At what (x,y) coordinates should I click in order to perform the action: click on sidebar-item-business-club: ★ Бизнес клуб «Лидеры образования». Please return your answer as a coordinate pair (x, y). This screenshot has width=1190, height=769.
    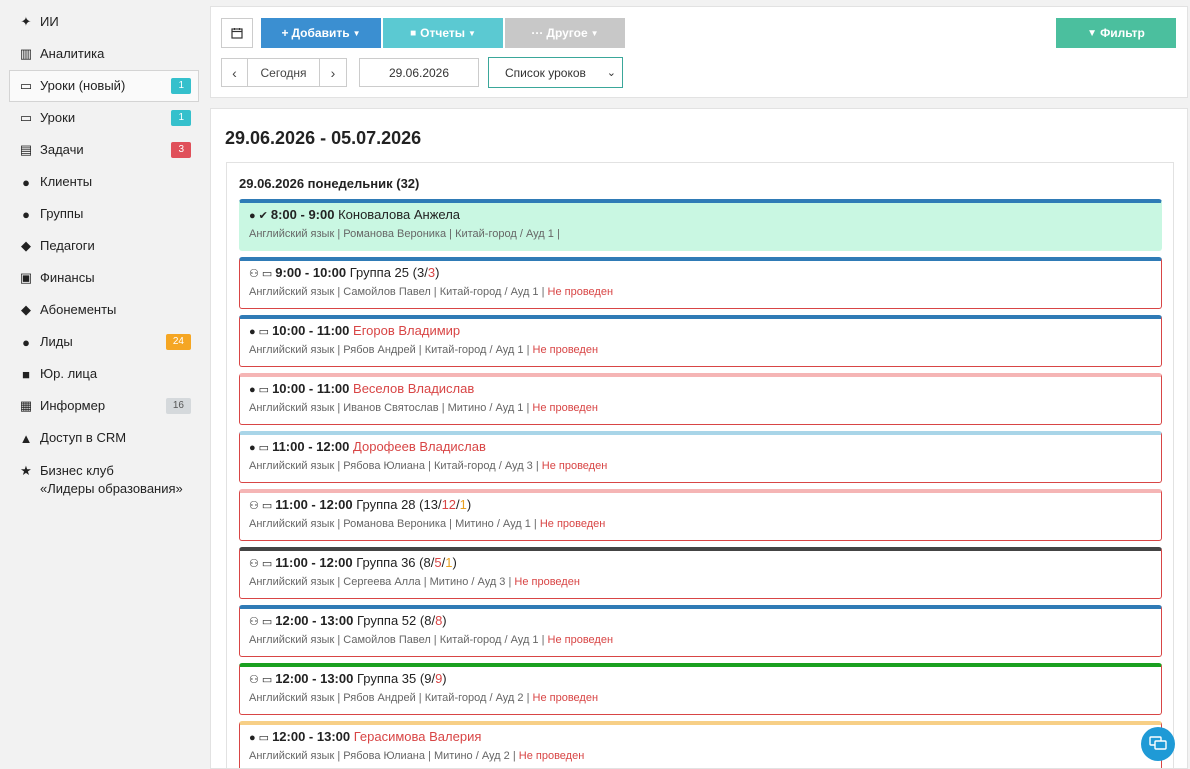
    Looking at the image, I should click on (102, 475).